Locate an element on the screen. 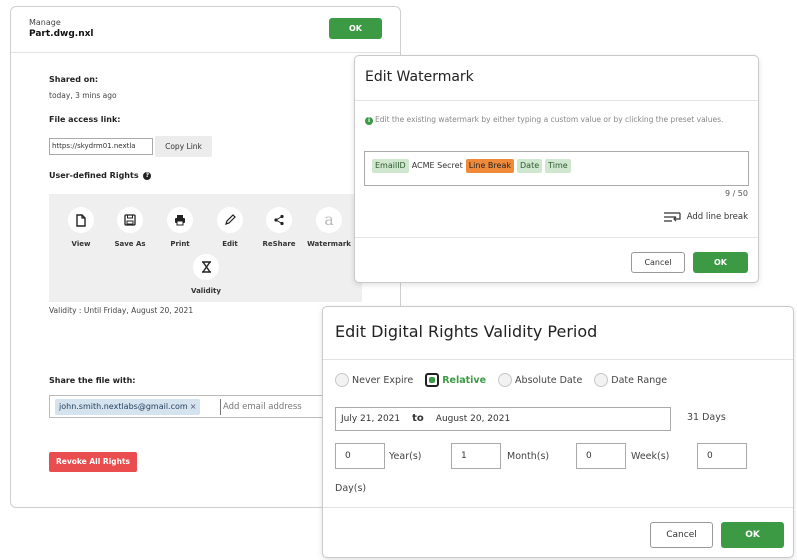  line-break-icon is located at coordinates (672, 217).